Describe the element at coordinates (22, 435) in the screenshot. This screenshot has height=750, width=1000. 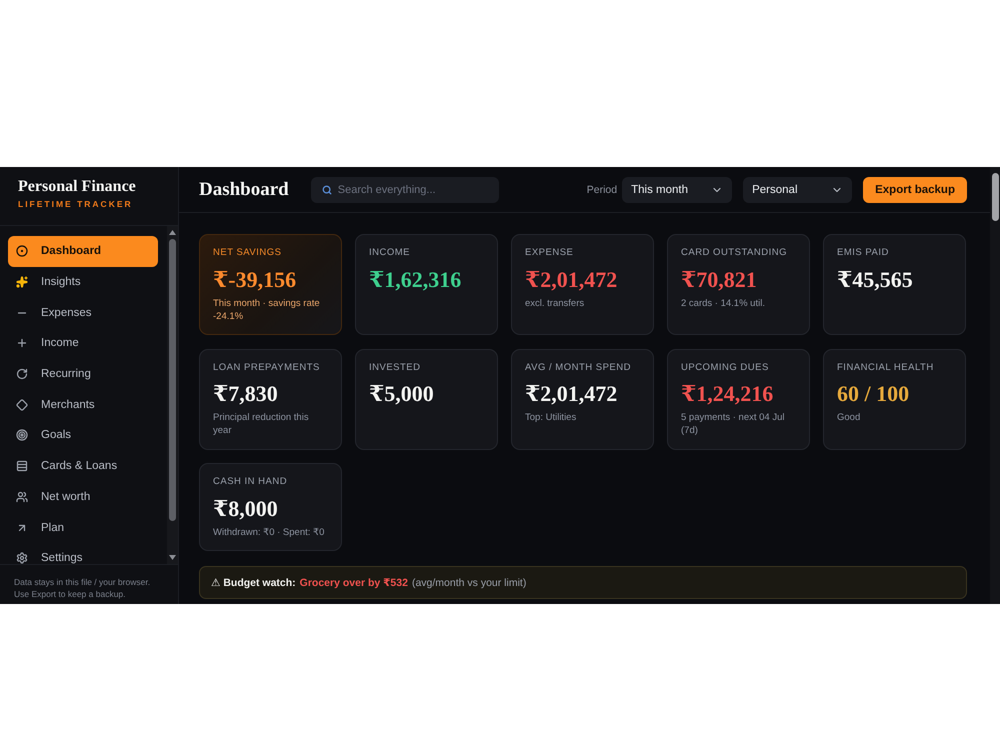
I see `target-icon` at that location.